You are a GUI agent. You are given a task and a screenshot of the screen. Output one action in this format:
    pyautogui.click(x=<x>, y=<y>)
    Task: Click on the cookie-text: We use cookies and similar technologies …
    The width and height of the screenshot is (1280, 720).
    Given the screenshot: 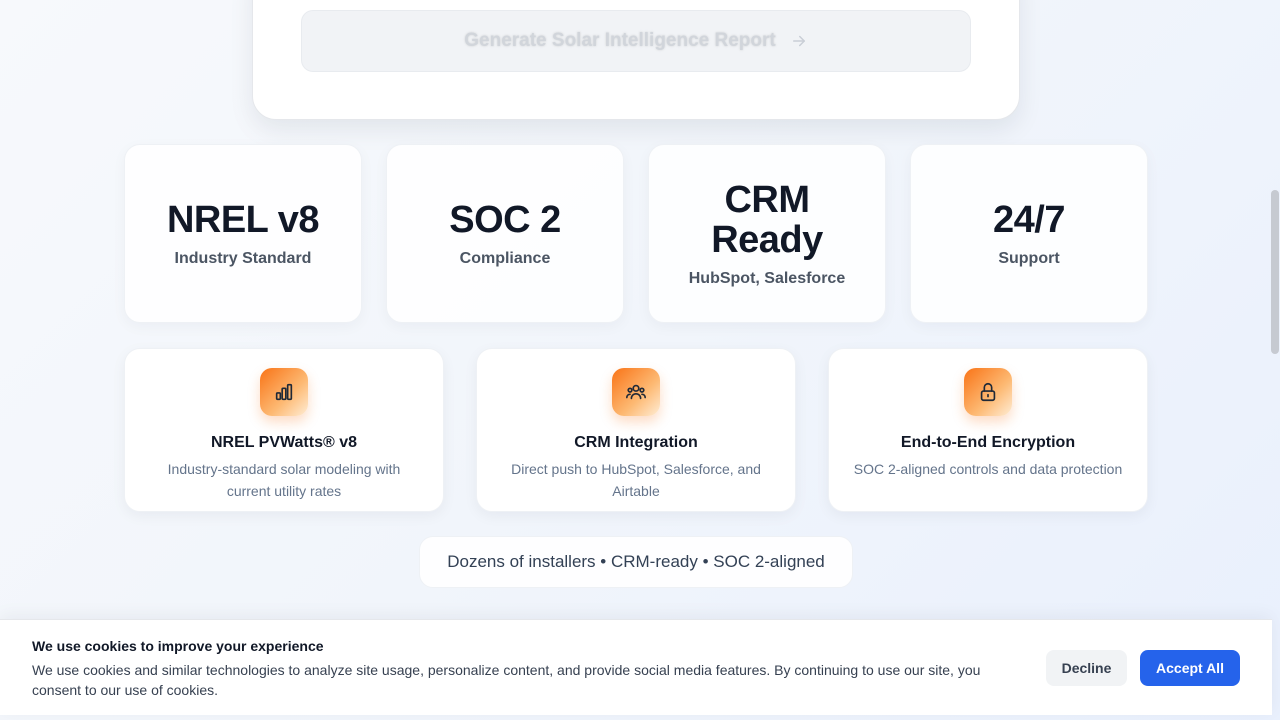 What is the action you would take?
    pyautogui.click(x=506, y=680)
    